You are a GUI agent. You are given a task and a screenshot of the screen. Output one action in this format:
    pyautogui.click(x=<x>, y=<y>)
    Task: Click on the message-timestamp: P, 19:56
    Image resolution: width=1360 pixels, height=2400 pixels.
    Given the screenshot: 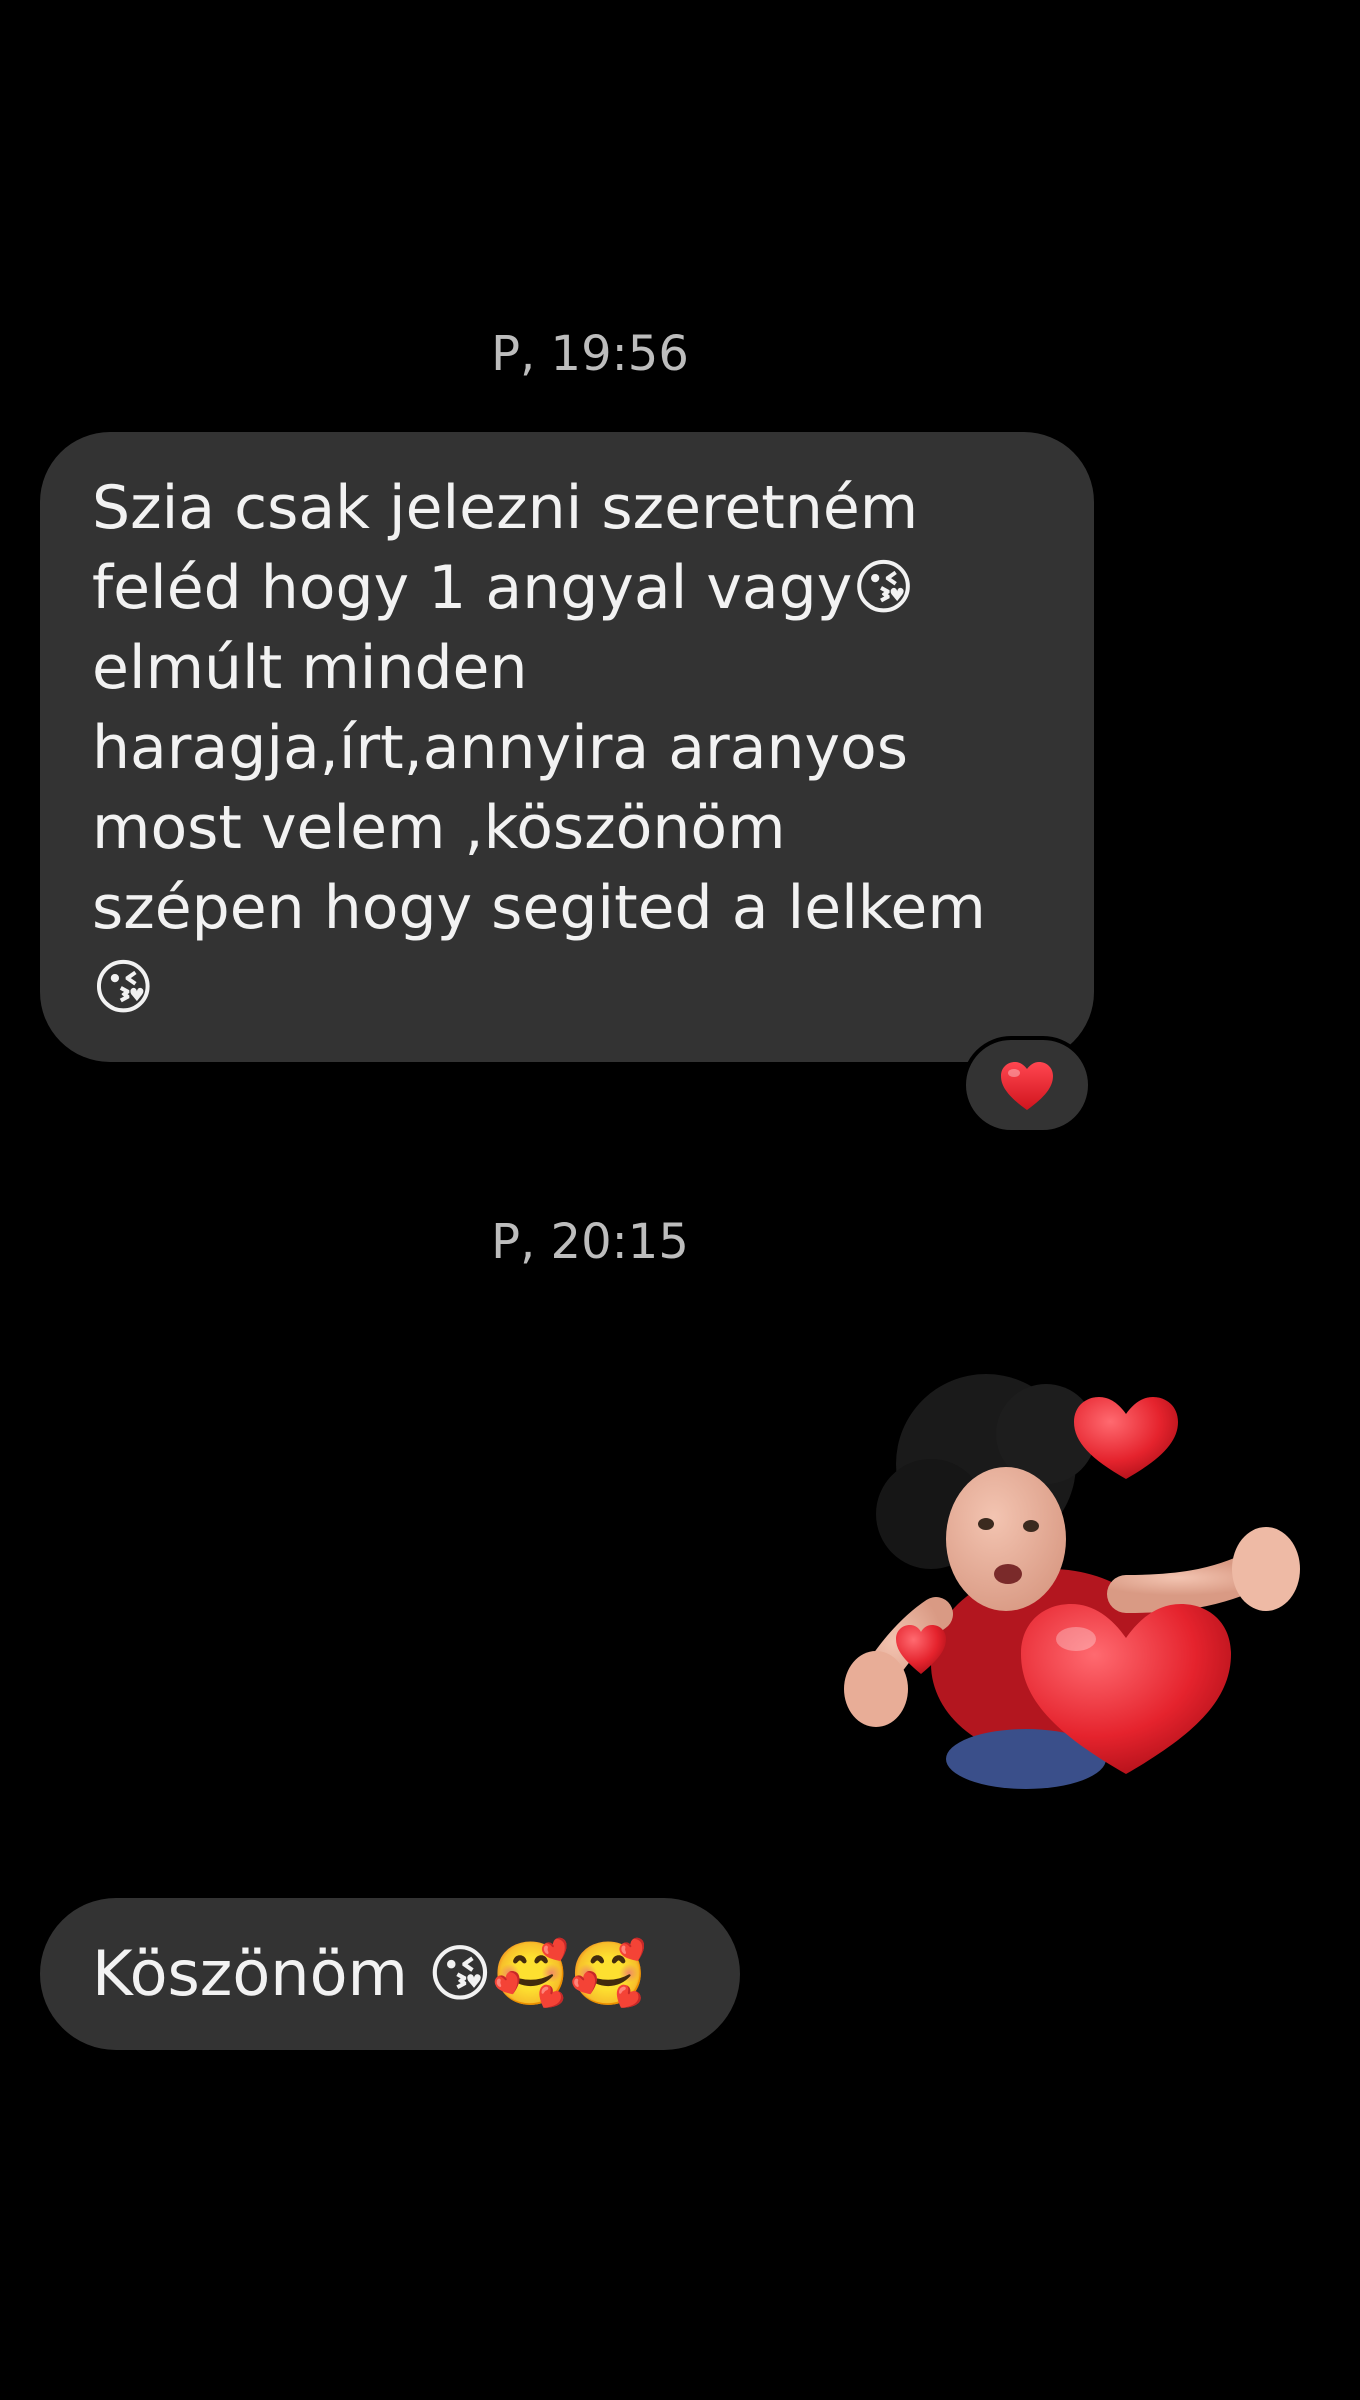 What is the action you would take?
    pyautogui.click(x=590, y=354)
    